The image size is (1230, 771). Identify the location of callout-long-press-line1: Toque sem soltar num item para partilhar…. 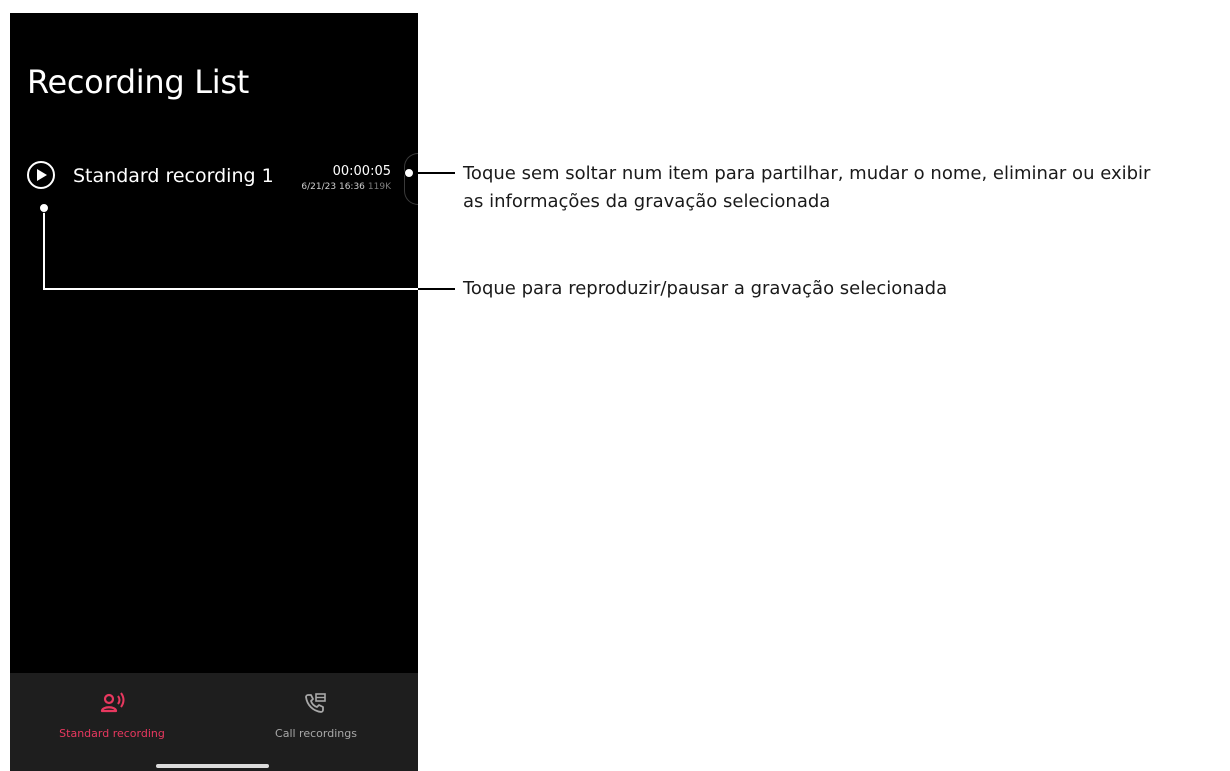
(807, 173).